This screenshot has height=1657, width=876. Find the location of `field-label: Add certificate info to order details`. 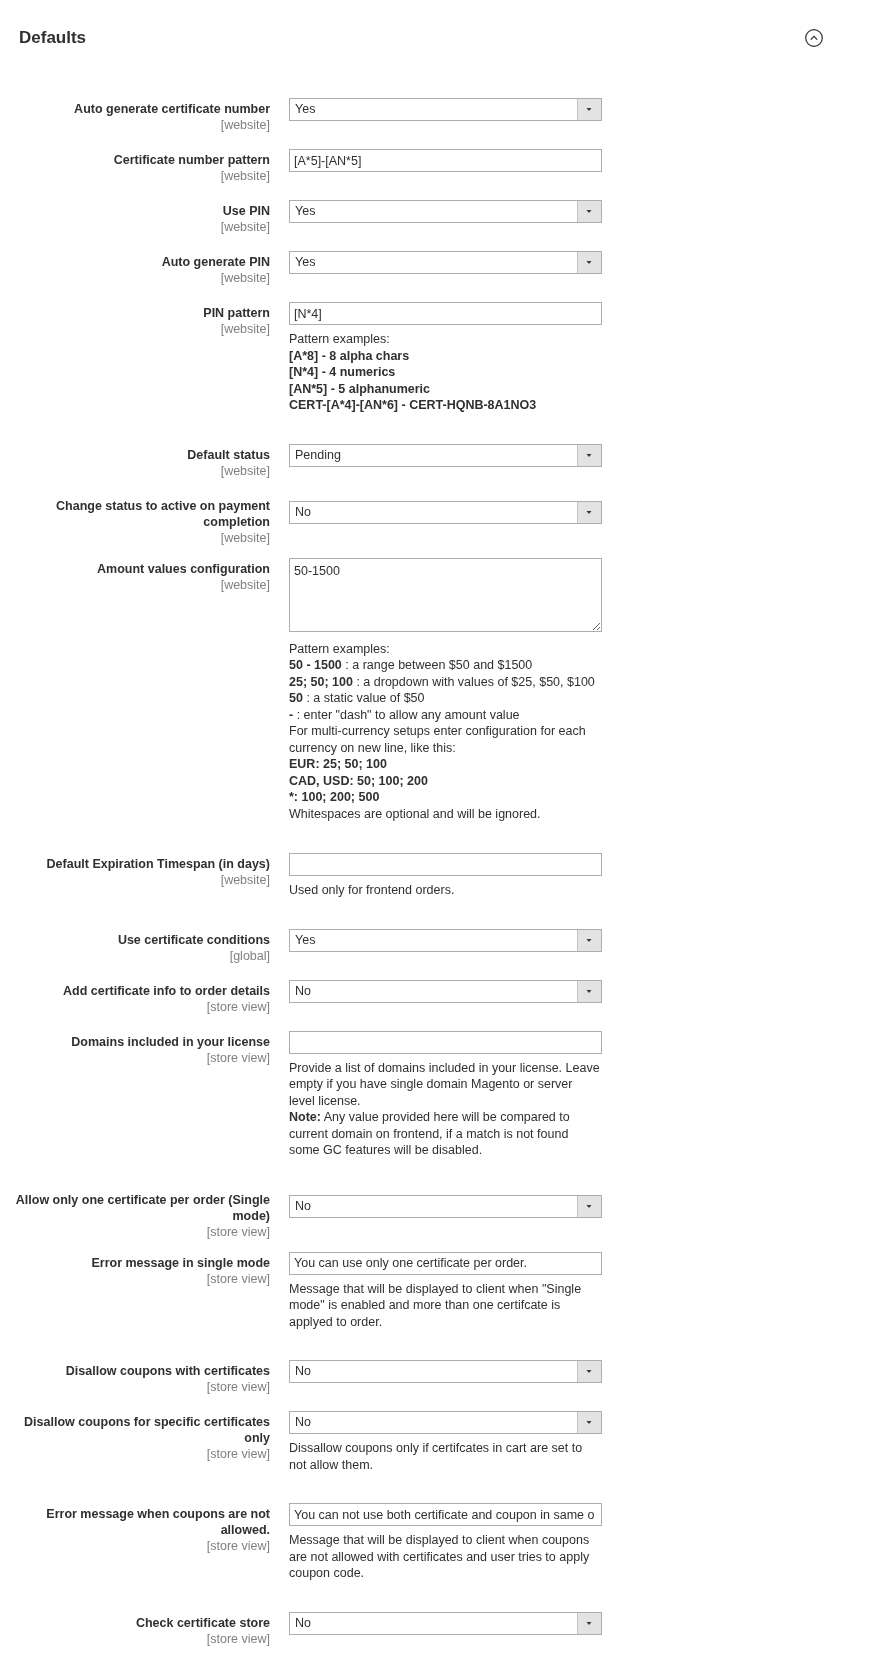

field-label: Add certificate info to order details is located at coordinates (166, 990).